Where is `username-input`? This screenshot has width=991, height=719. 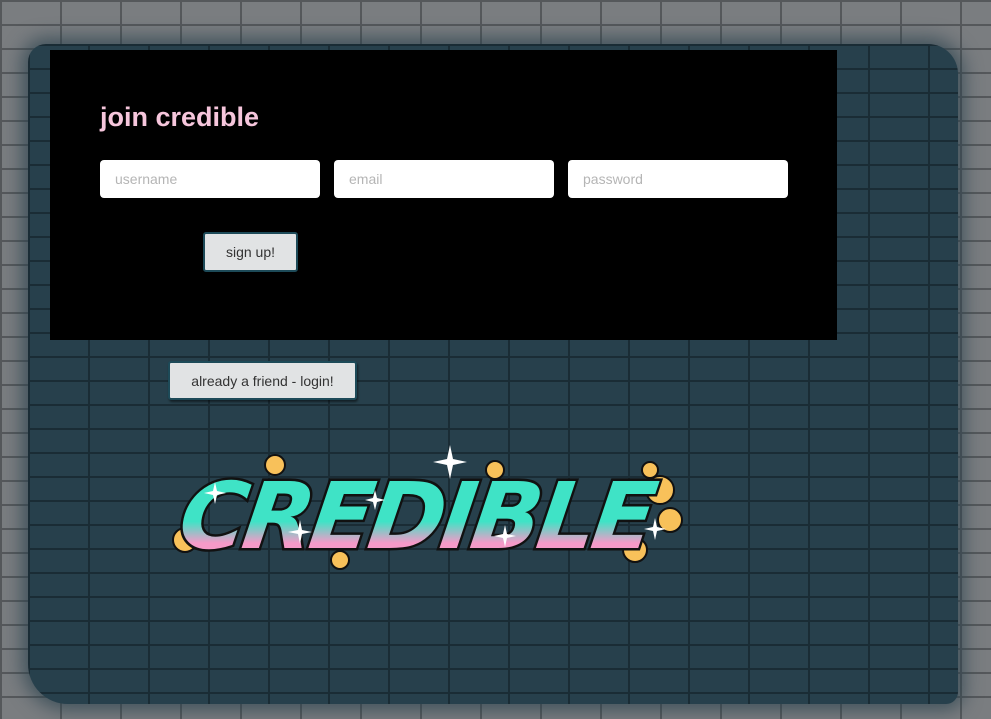
username-input is located at coordinates (210, 179).